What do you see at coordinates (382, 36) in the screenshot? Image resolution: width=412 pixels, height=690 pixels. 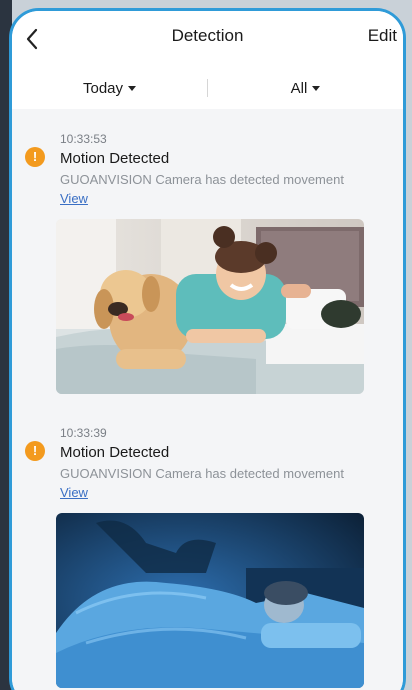 I see `edit-button: Edit` at bounding box center [382, 36].